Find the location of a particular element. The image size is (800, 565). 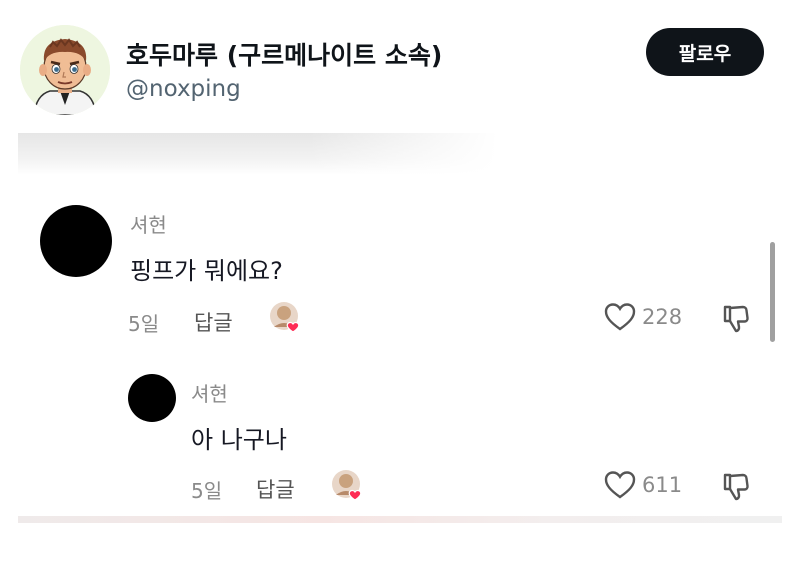

reply-author: 셔현 is located at coordinates (209, 392).